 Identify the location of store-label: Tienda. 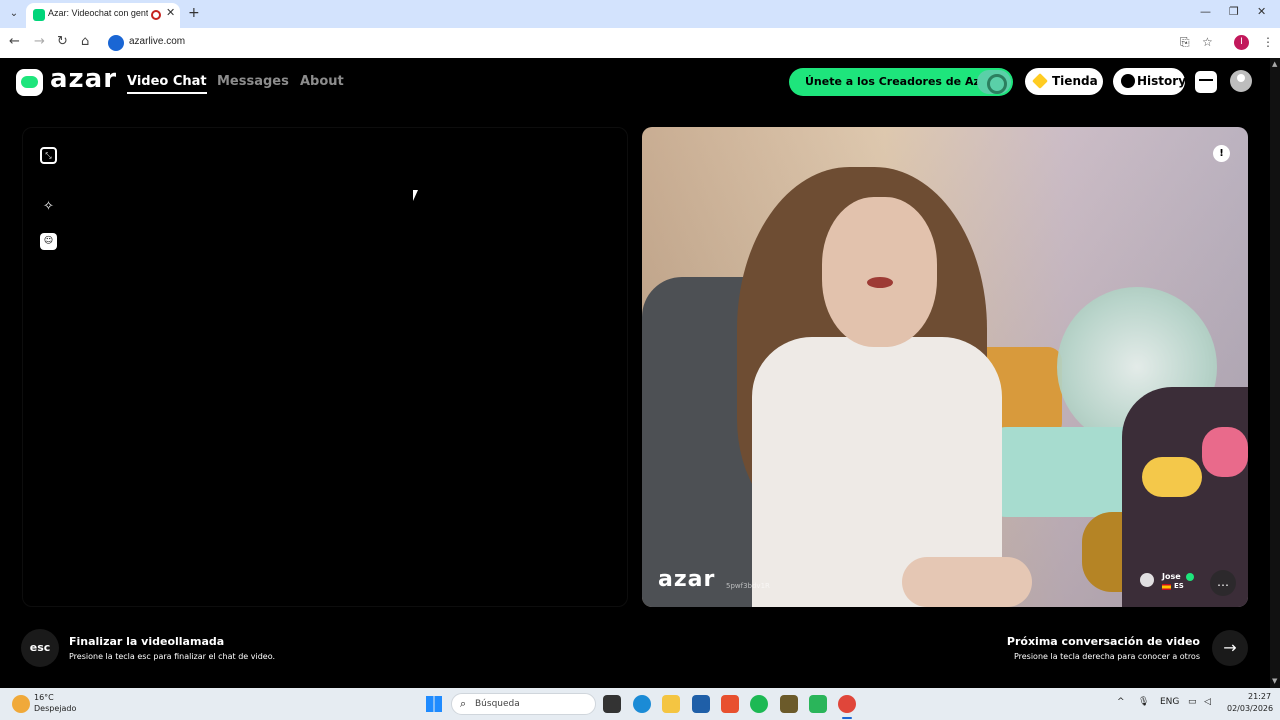
(1075, 81).